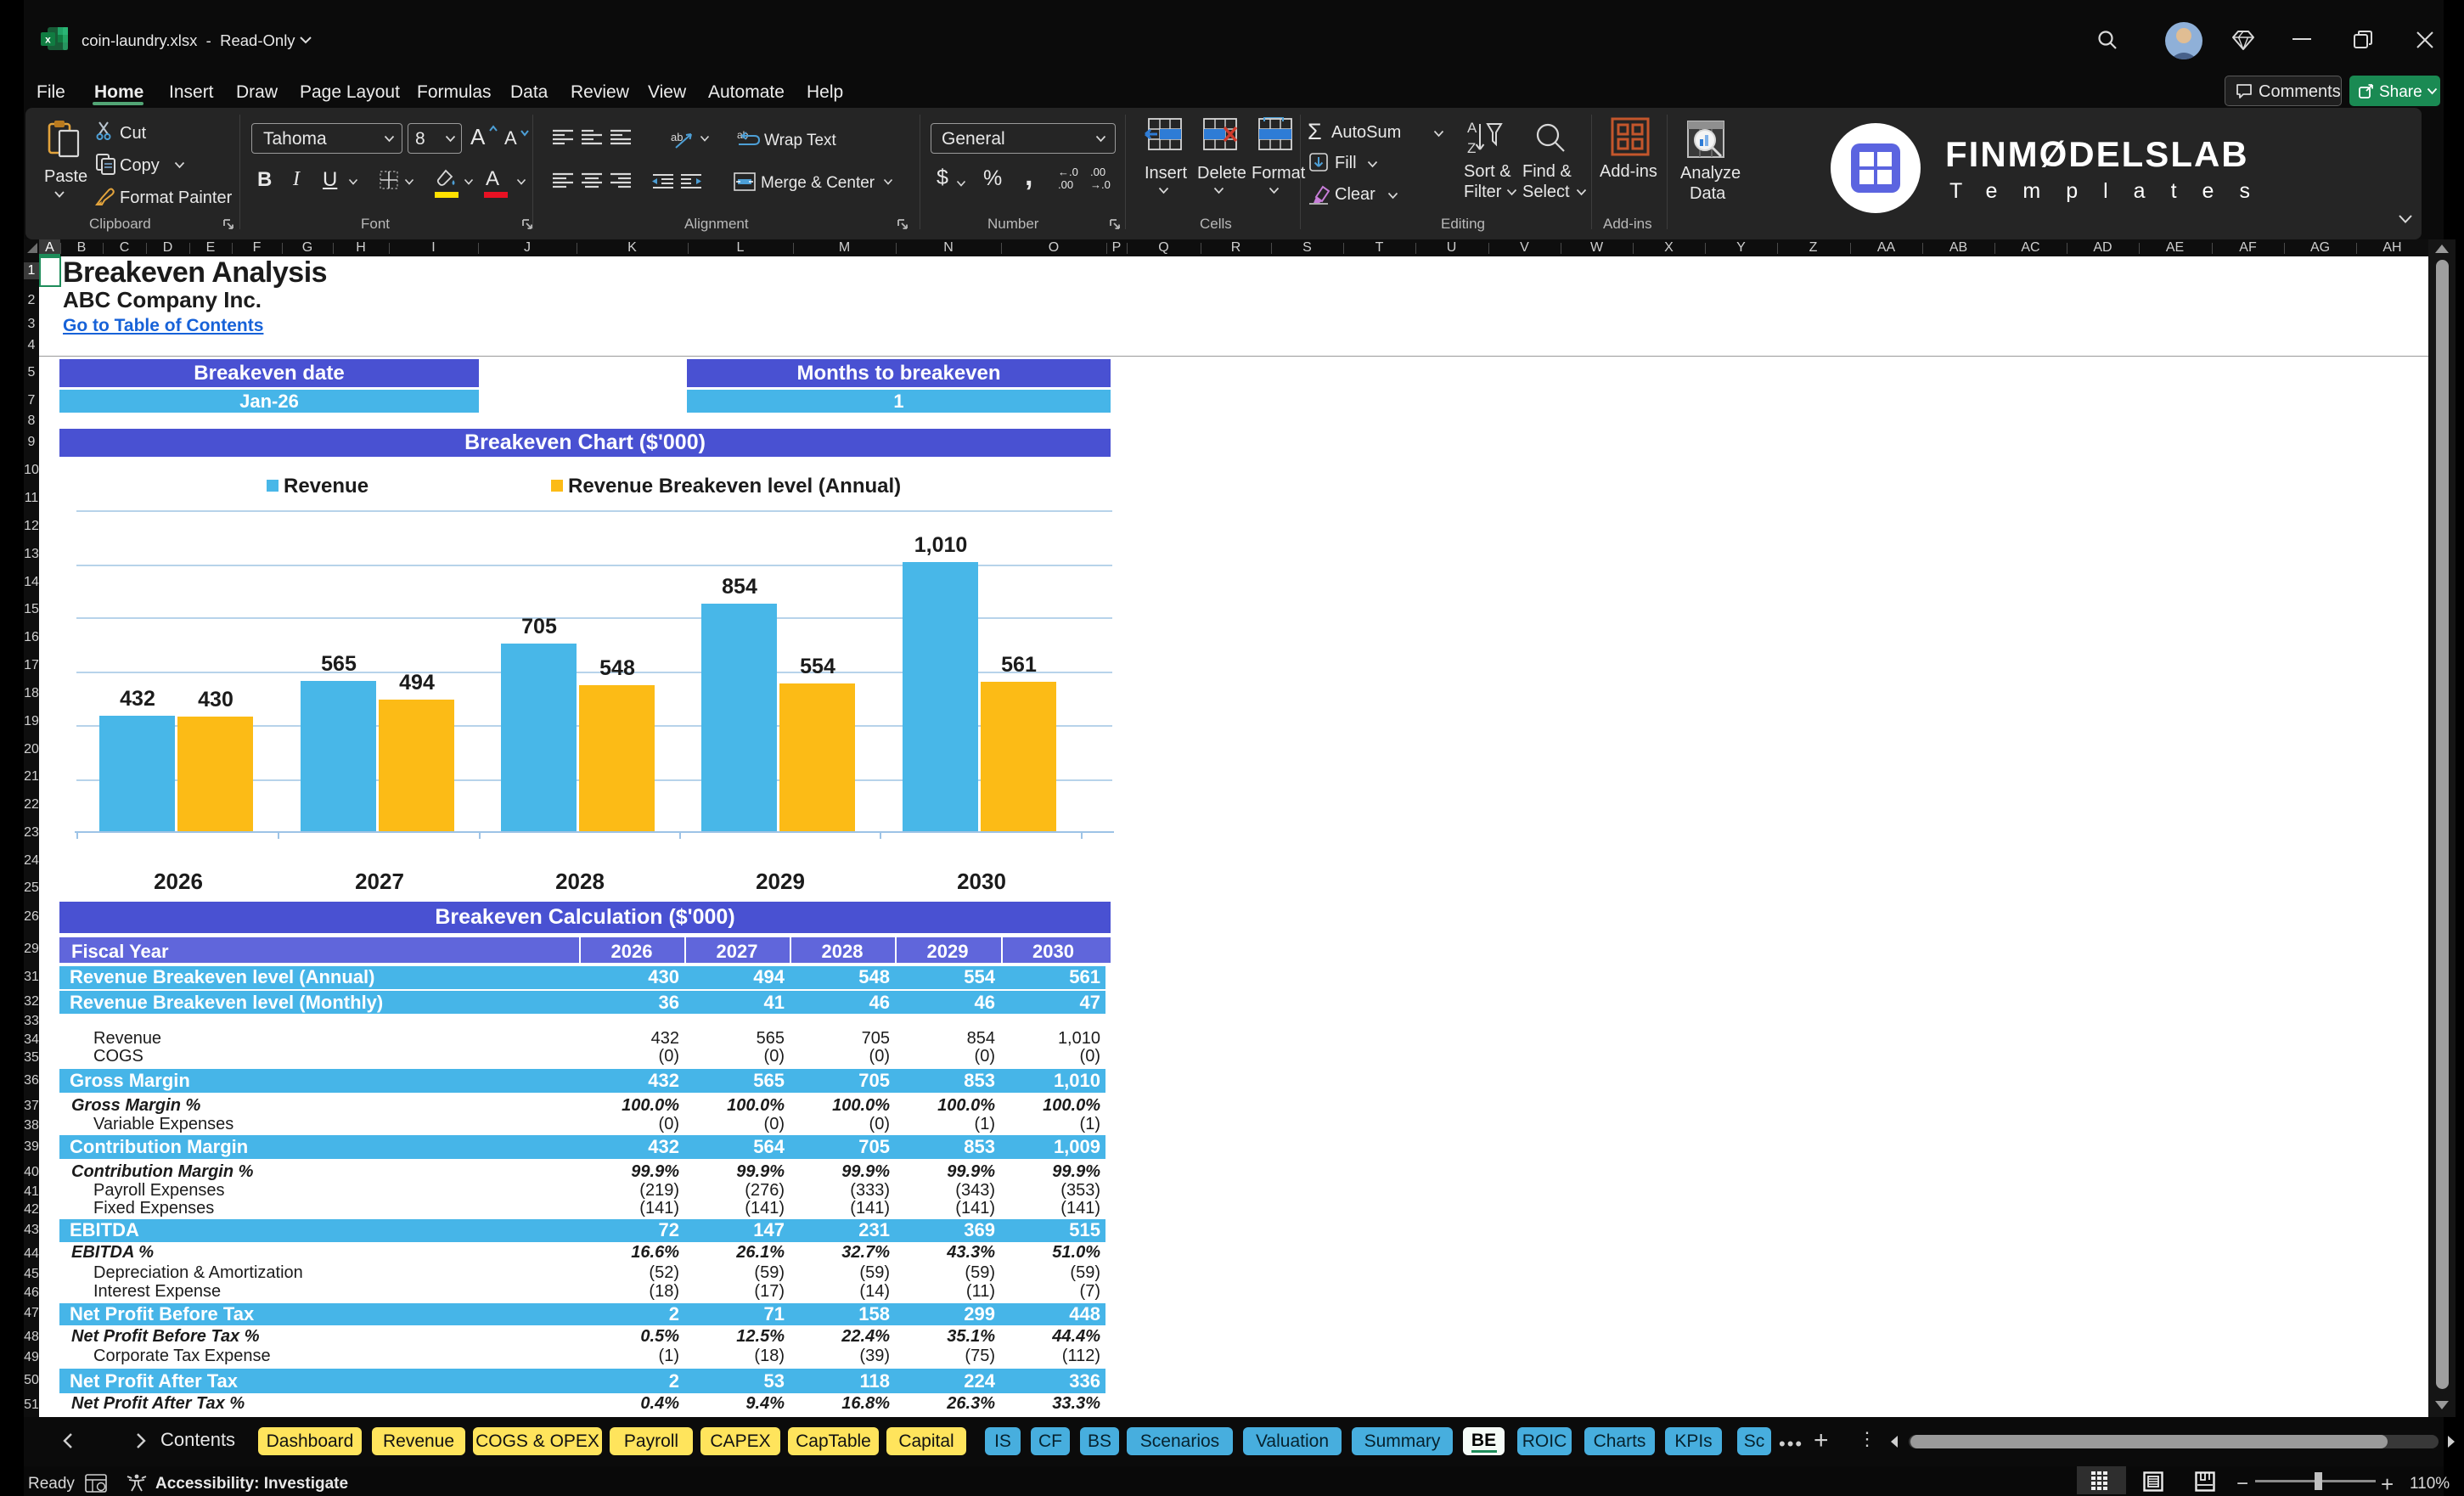 The width and height of the screenshot is (2464, 1496). Describe the element at coordinates (1472, 128) in the screenshot. I see `svg-text: A` at that location.